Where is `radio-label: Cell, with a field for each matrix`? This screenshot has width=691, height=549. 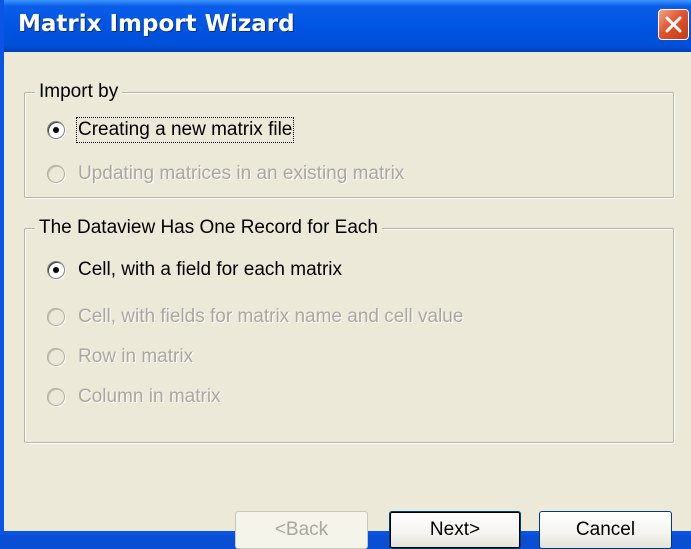 radio-label: Cell, with a field for each matrix is located at coordinates (210, 269).